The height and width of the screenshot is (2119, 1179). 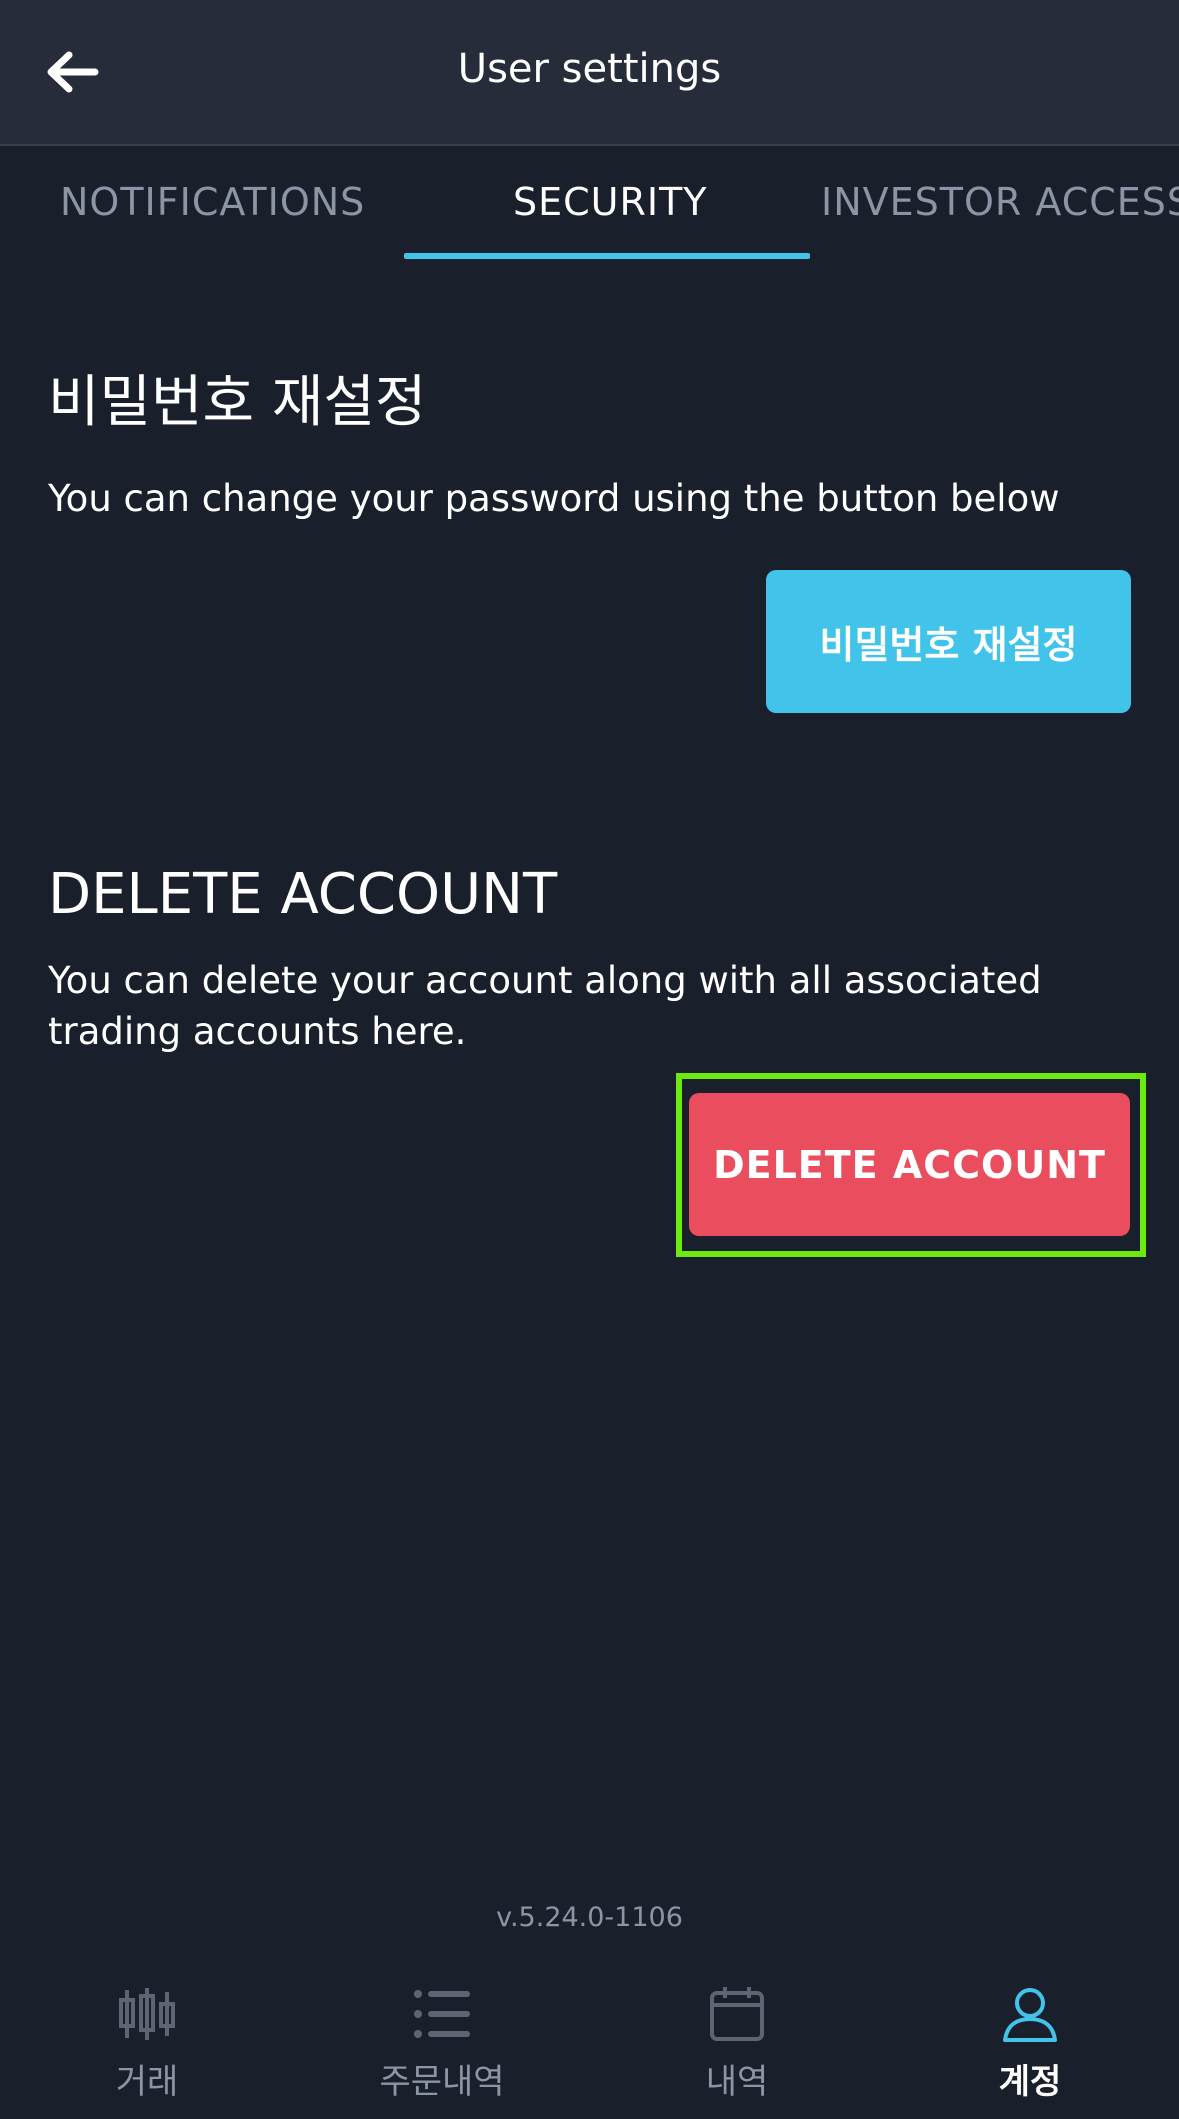 What do you see at coordinates (303, 894) in the screenshot?
I see `delete-account-title: DELETE ACCOUNT` at bounding box center [303, 894].